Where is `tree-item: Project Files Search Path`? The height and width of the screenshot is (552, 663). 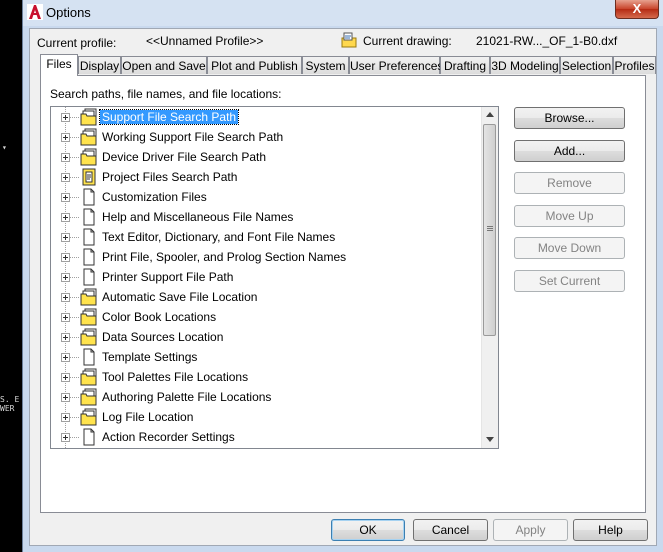
tree-item: Project Files Search Path is located at coordinates (266, 177).